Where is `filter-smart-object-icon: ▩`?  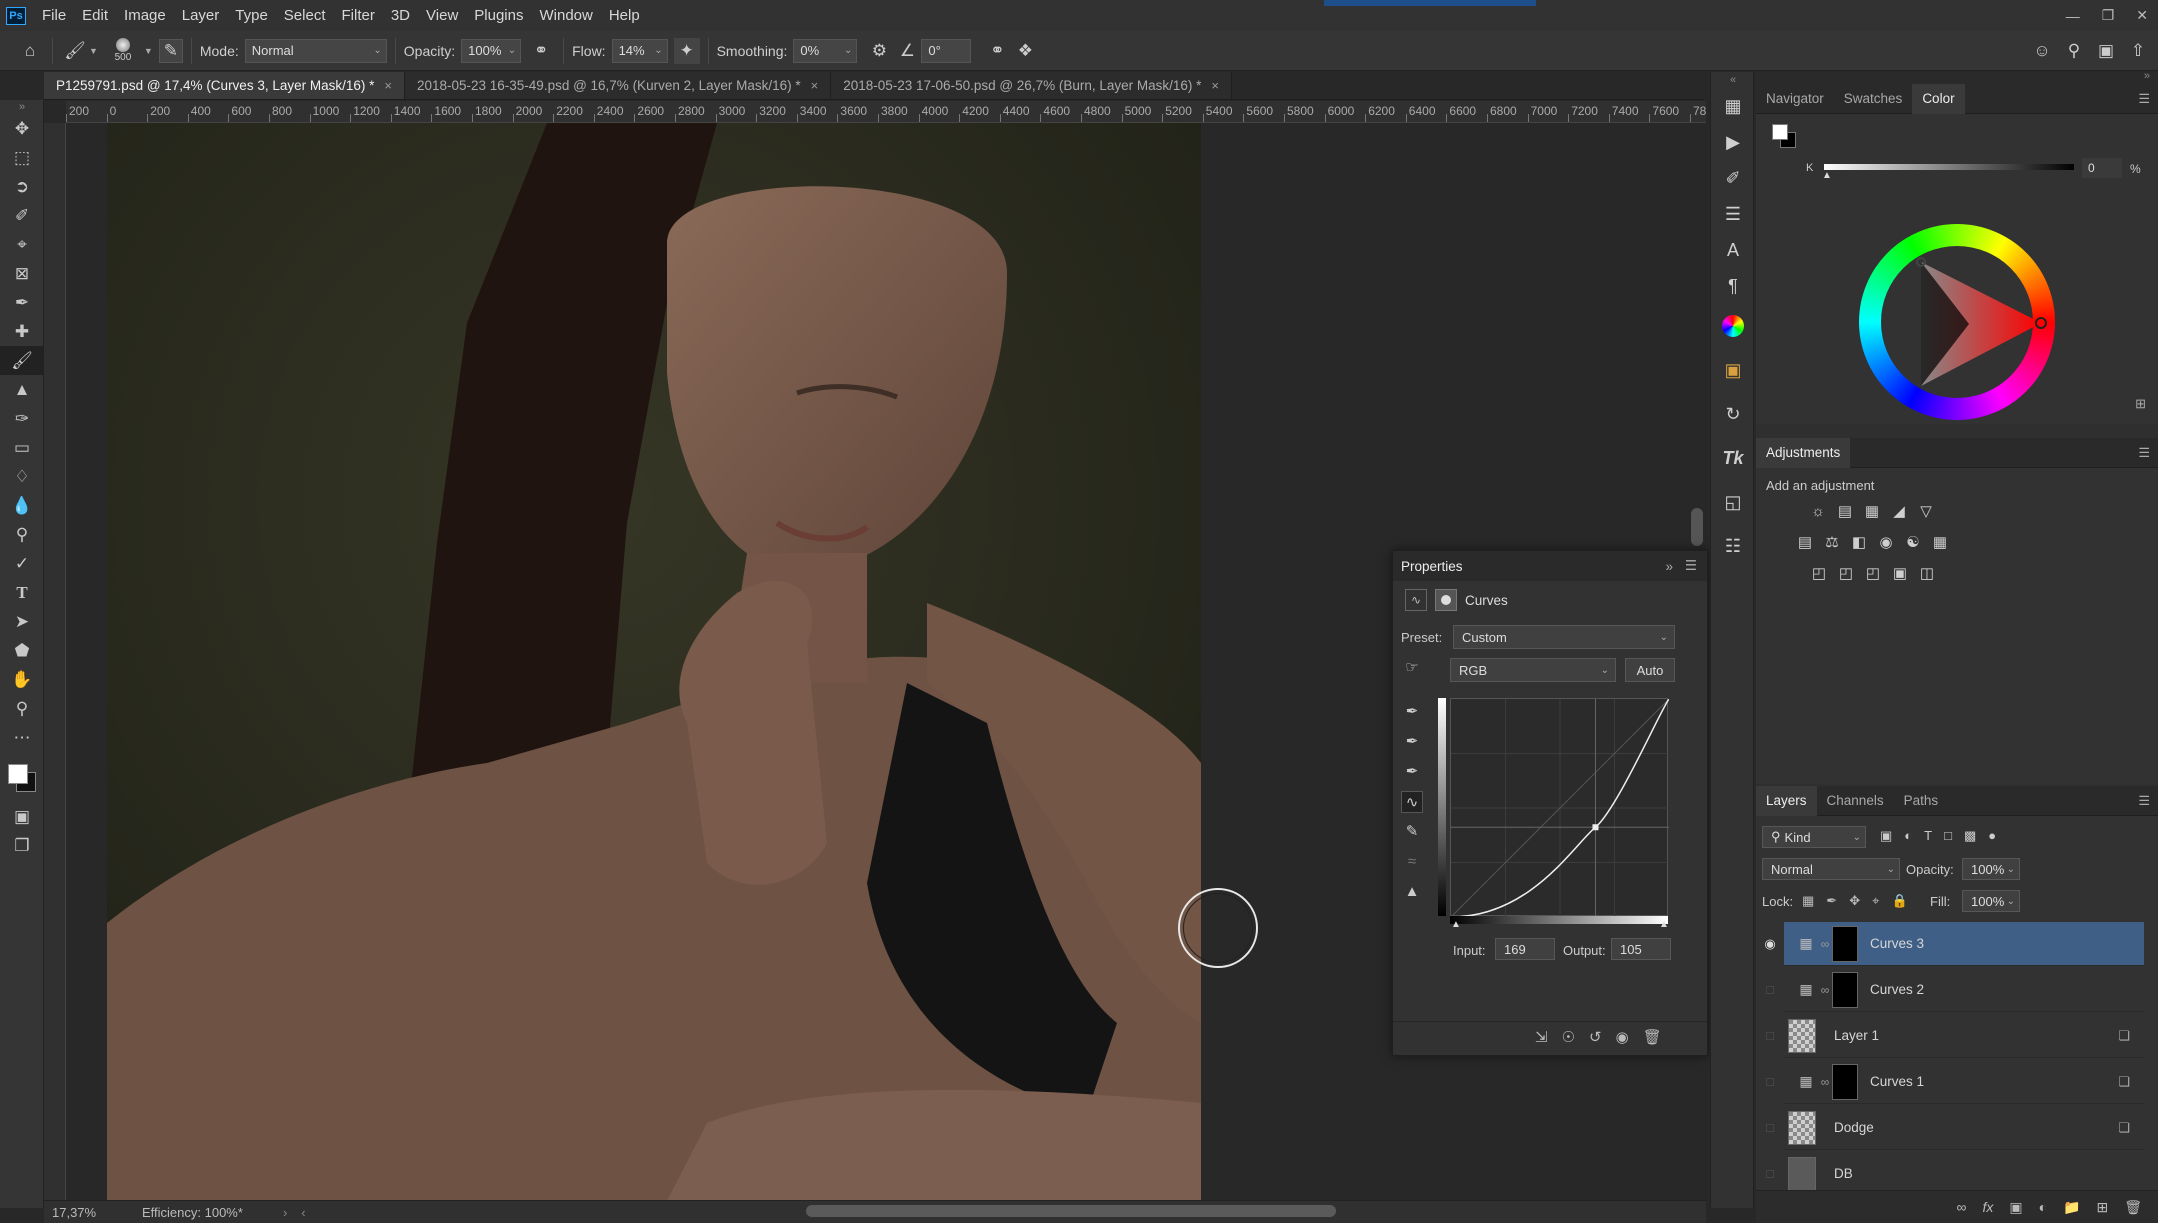
filter-smart-object-icon: ▩ is located at coordinates (1970, 836).